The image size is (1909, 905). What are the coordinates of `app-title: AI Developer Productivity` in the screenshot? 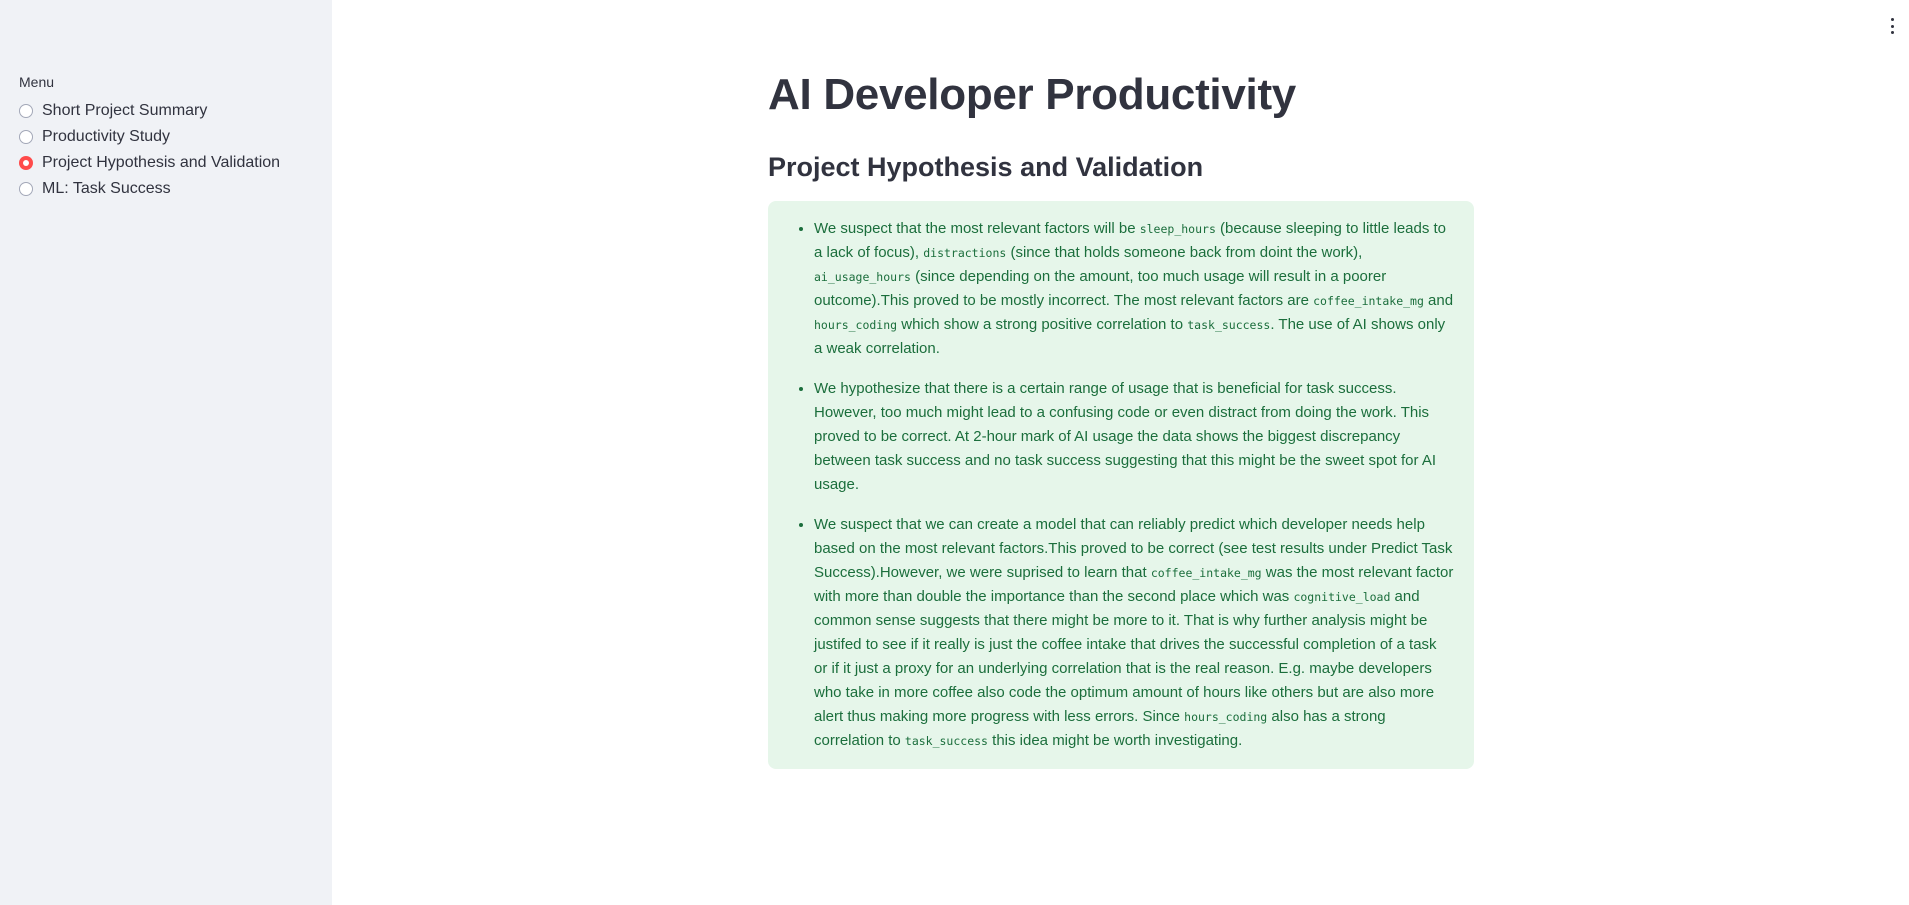 It's located at (1032, 94).